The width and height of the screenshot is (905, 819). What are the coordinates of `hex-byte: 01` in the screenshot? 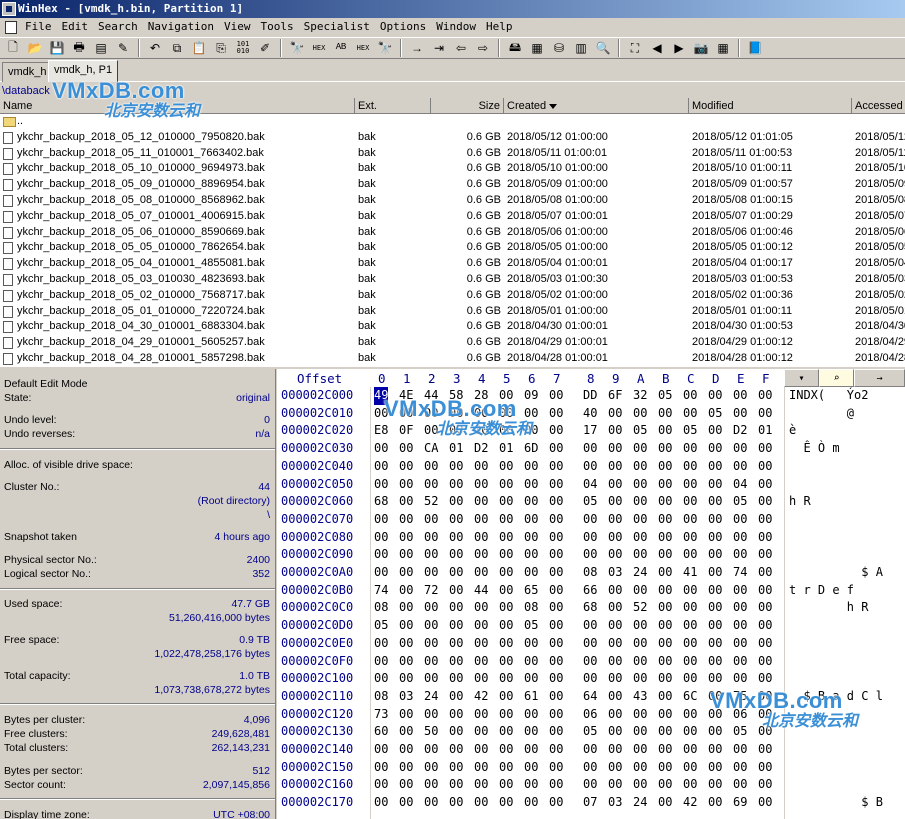 It's located at (765, 431).